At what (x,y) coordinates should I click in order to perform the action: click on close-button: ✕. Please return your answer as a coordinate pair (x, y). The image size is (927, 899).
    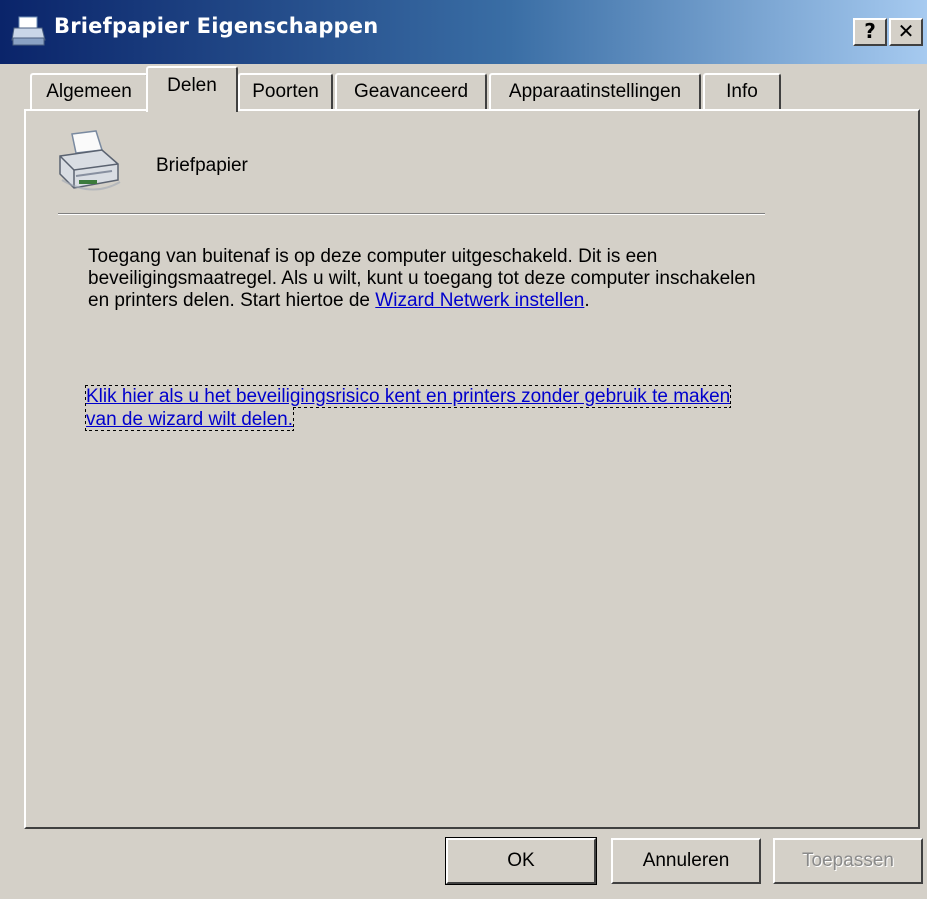
    Looking at the image, I should click on (906, 32).